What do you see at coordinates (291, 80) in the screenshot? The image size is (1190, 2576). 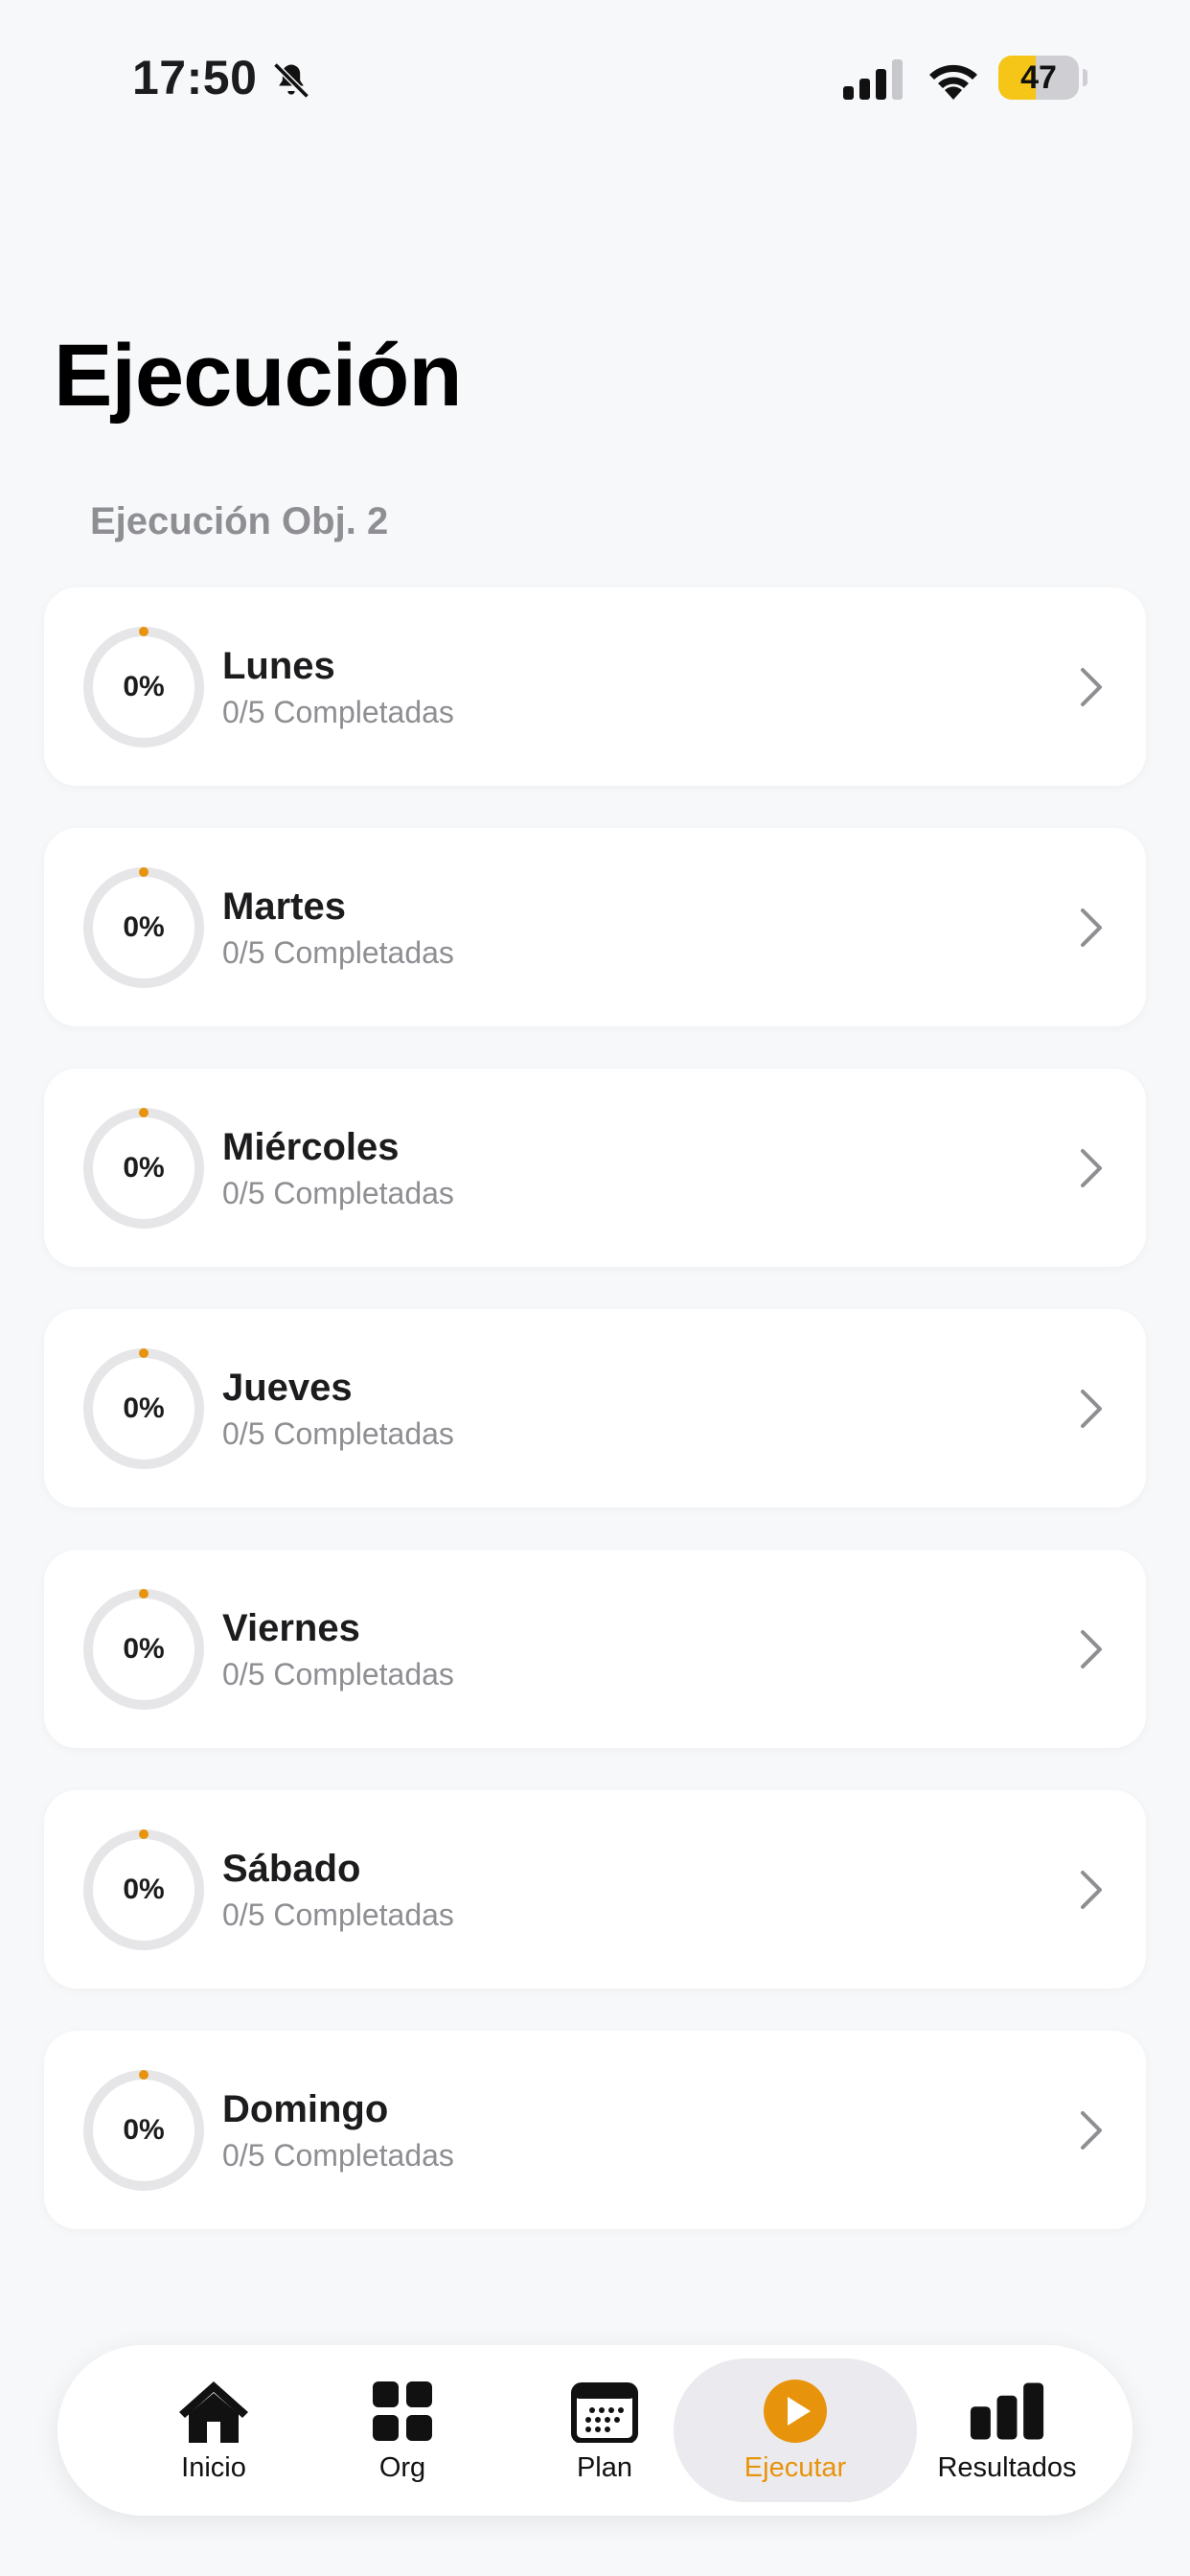 I see `bell-slash-icon` at bounding box center [291, 80].